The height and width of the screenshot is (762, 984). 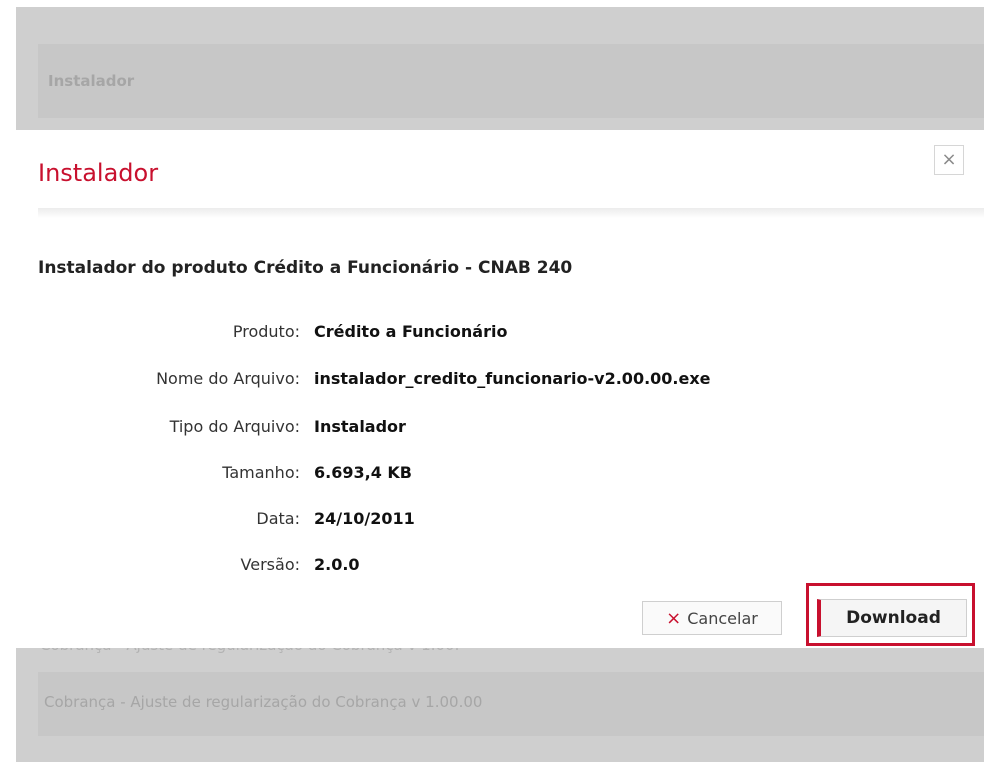 I want to click on field-value-tamanho: 6.693,4 KB, so click(x=363, y=472).